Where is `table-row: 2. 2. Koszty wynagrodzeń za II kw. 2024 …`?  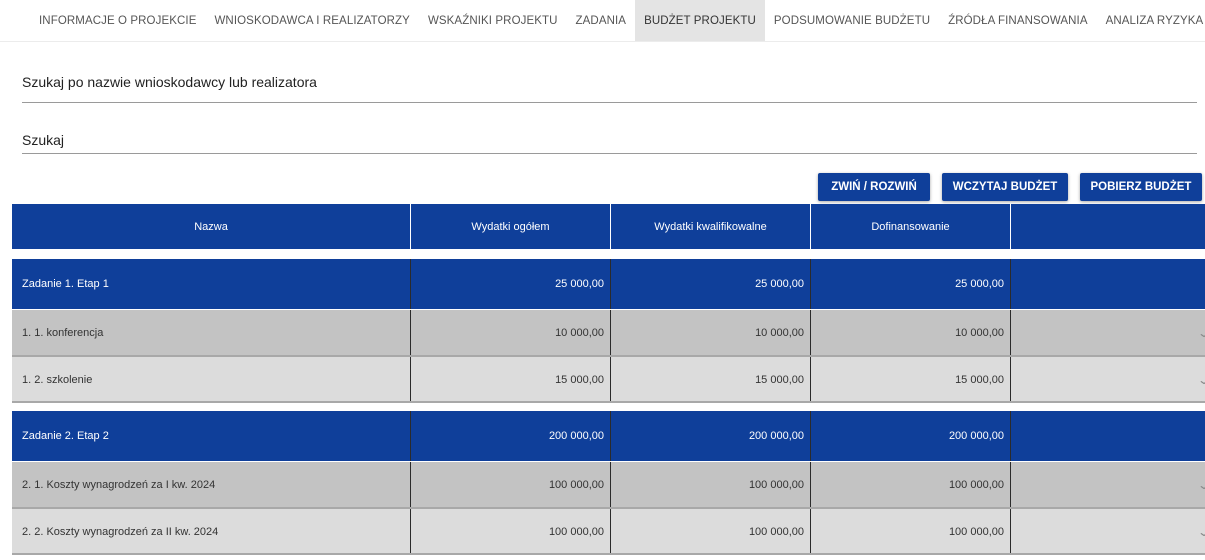 table-row: 2. 2. Koszty wynagrodzeń za II kw. 2024 … is located at coordinates (608, 531).